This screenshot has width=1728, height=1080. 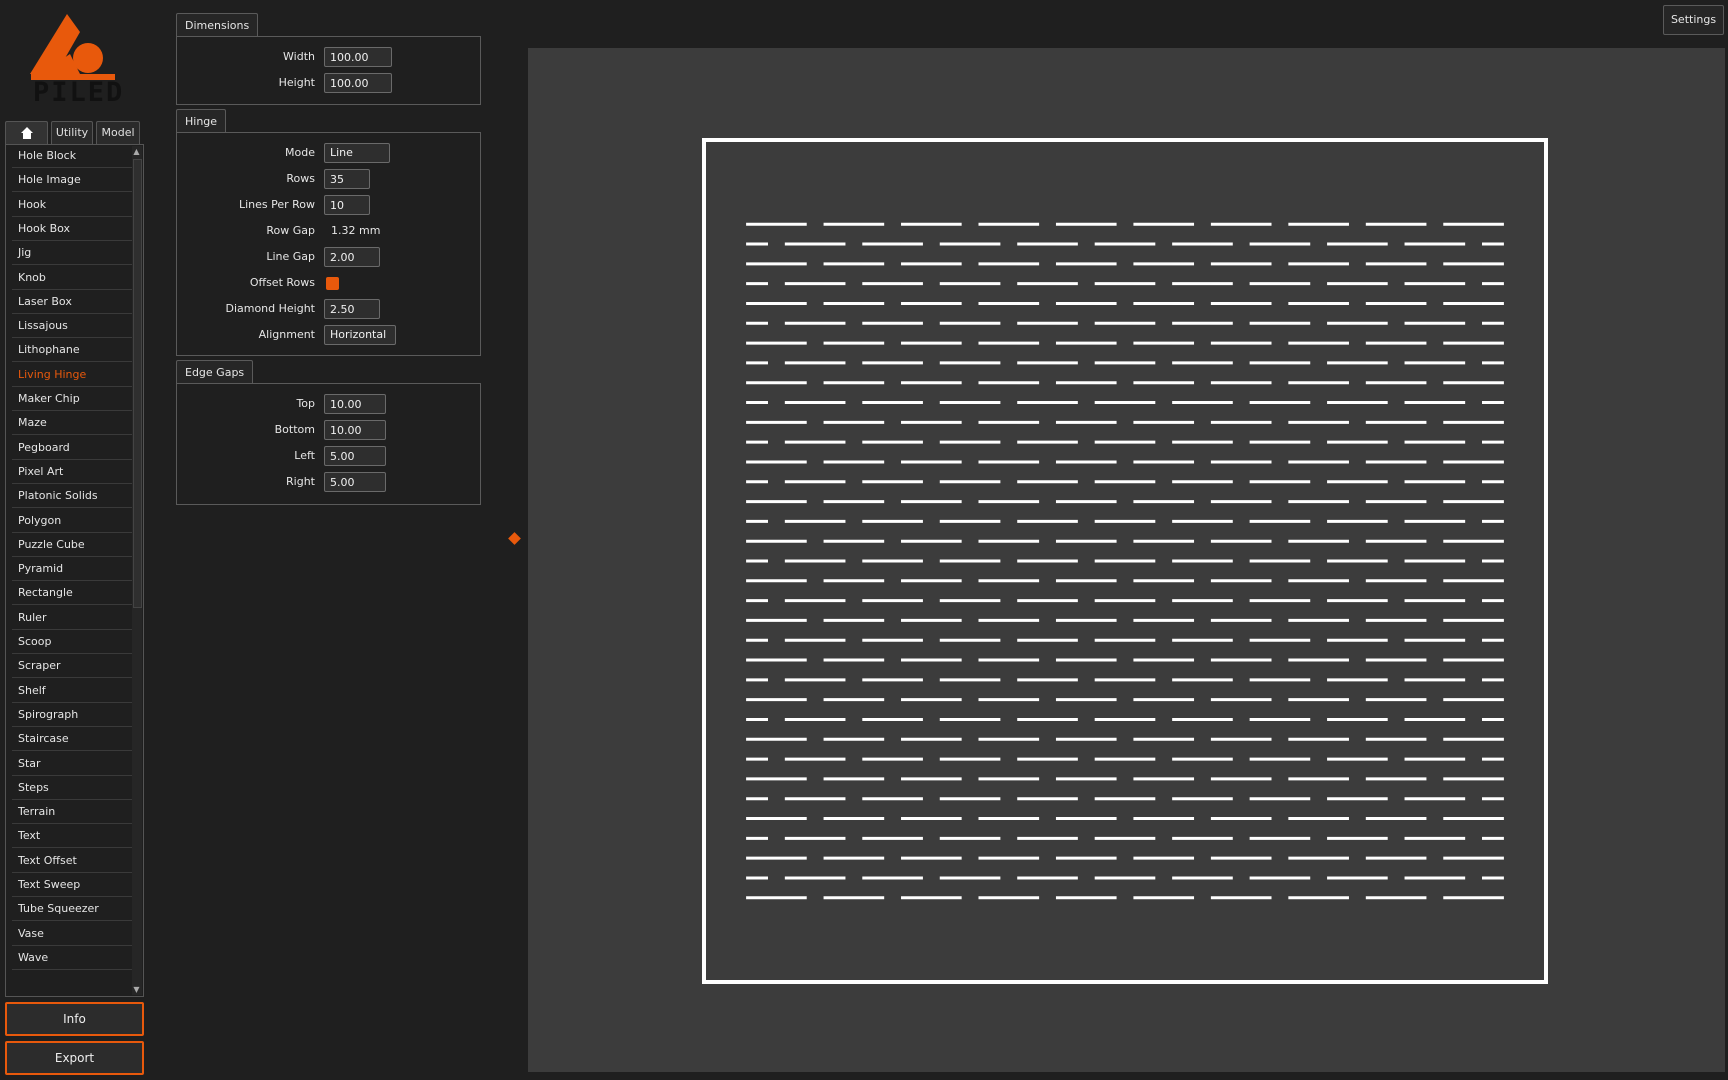 I want to click on export-button: Export, so click(x=74, y=1058).